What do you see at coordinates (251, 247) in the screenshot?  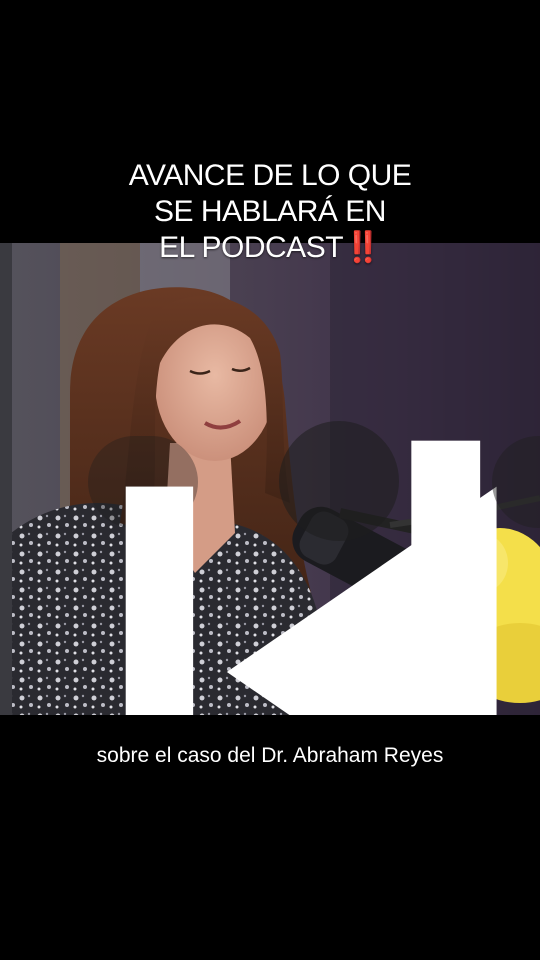 I see `title-line-3-text: EL PODCAST` at bounding box center [251, 247].